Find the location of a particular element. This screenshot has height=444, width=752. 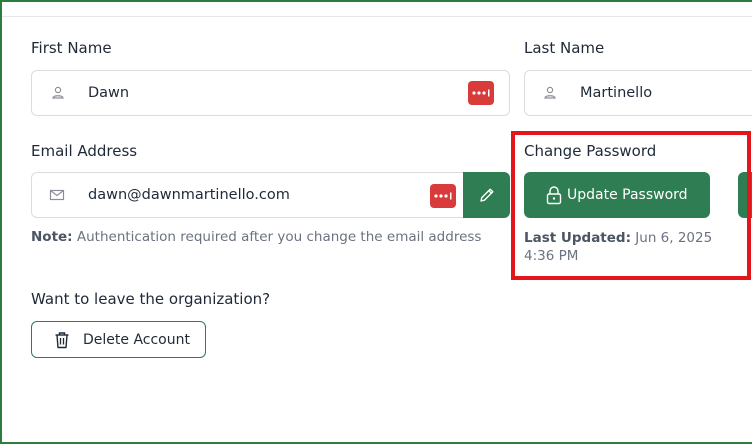

divider is located at coordinates (377, 16).